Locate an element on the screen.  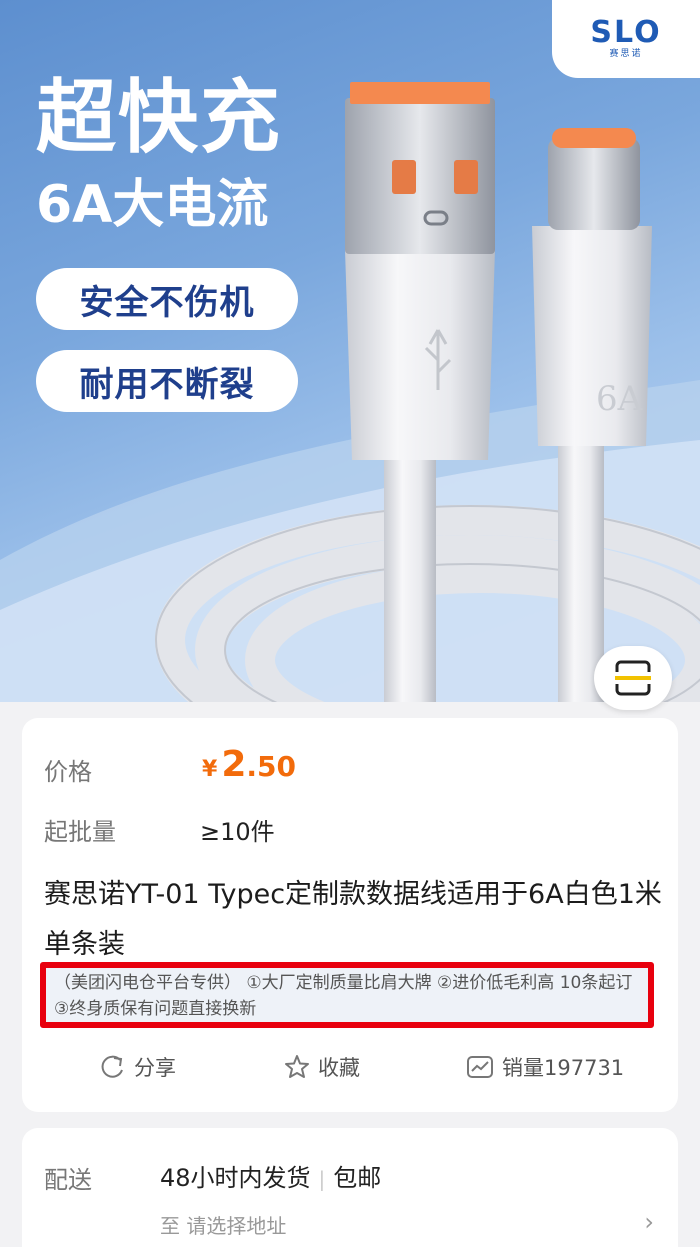
hero-subheadline: 6A大电流 is located at coordinates (152, 205).